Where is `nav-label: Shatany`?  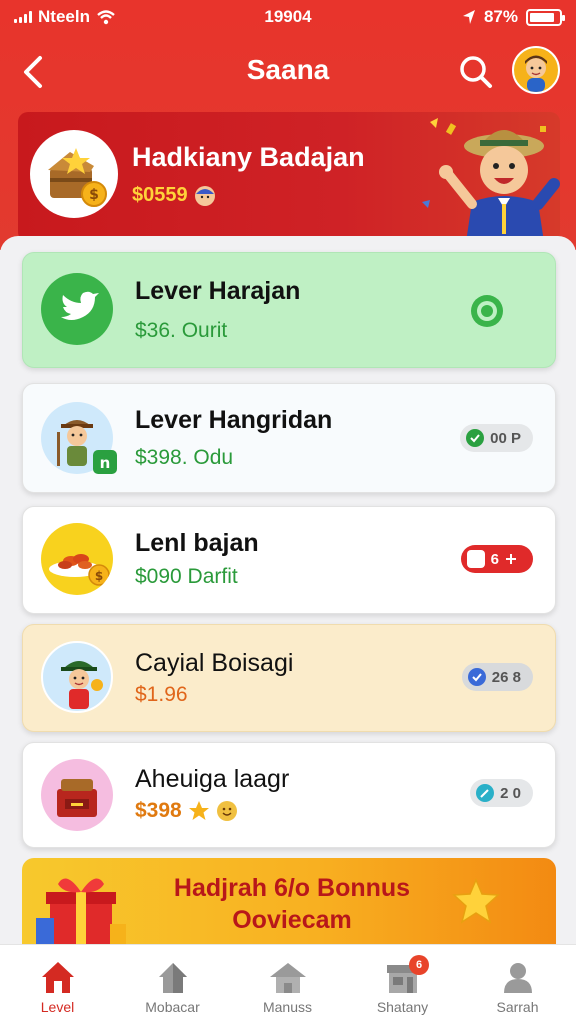 nav-label: Shatany is located at coordinates (402, 1007).